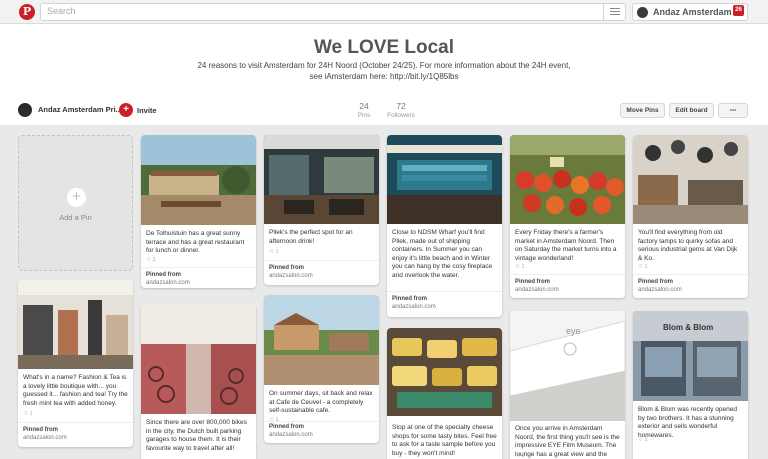 The height and width of the screenshot is (459, 768). What do you see at coordinates (738, 10) in the screenshot?
I see `notification-badge: 26` at bounding box center [738, 10].